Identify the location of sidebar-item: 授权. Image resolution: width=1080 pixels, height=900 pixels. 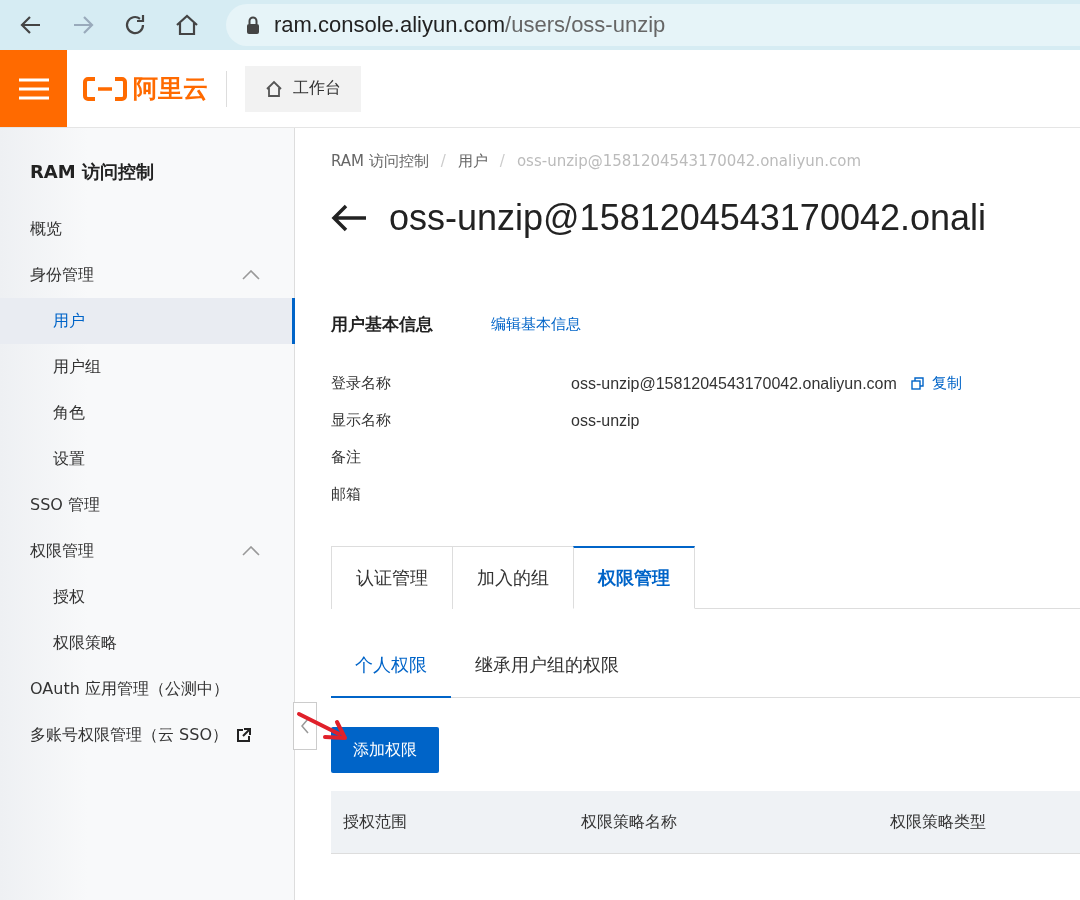
(147, 597).